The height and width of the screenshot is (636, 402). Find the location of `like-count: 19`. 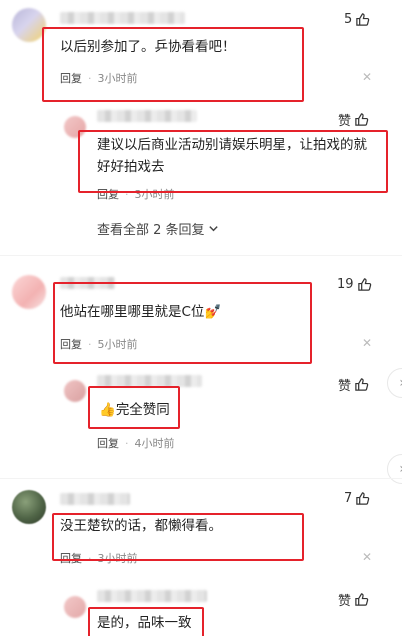

like-count: 19 is located at coordinates (345, 284).